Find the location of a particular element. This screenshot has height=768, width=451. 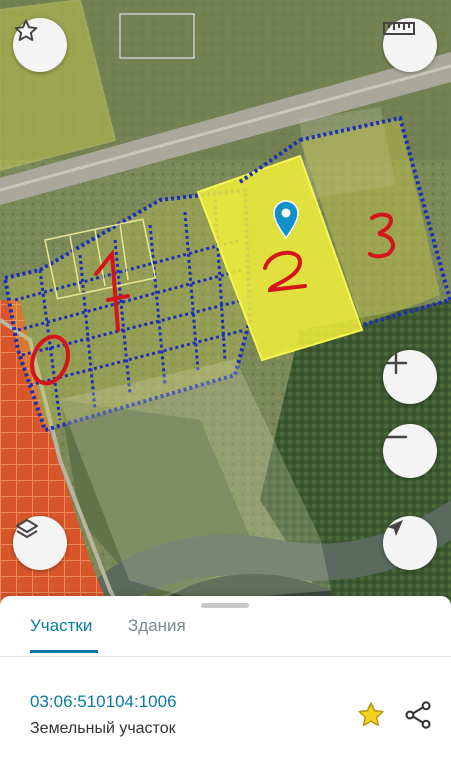

star-outline-icon is located at coordinates (26, 30).